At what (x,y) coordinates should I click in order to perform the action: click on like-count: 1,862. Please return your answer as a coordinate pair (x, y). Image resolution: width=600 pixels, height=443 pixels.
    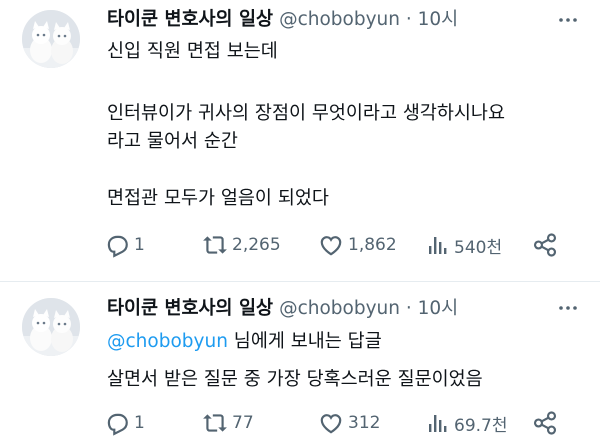
    Looking at the image, I should click on (372, 245).